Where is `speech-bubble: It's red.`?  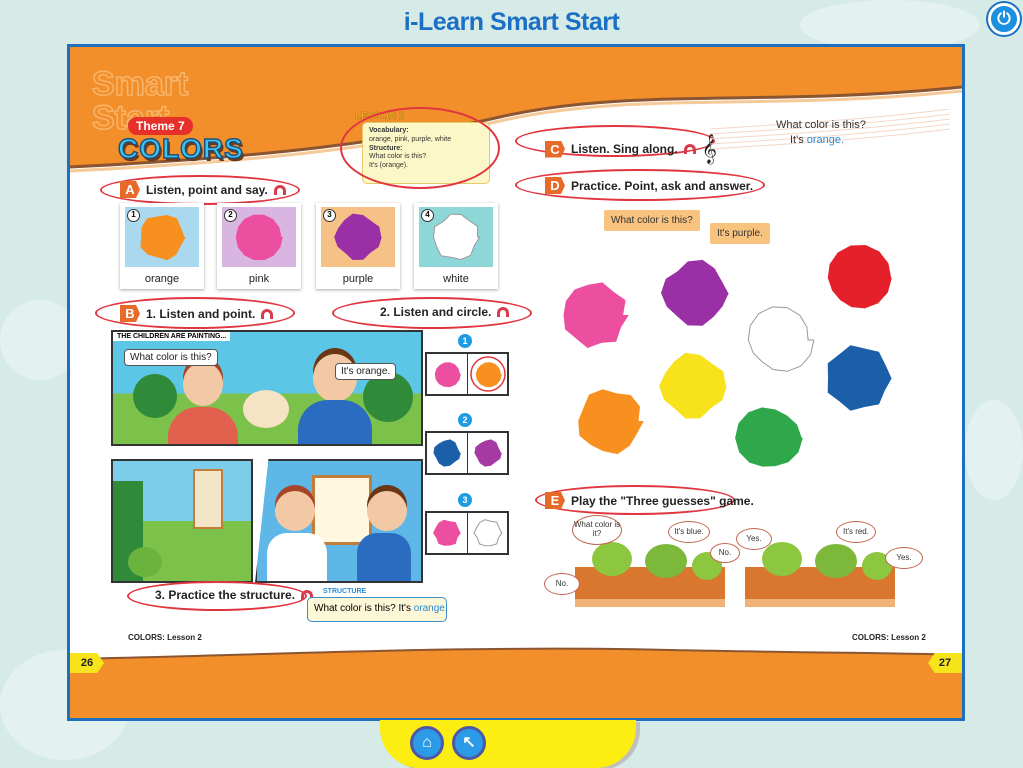 speech-bubble: It's red. is located at coordinates (856, 532).